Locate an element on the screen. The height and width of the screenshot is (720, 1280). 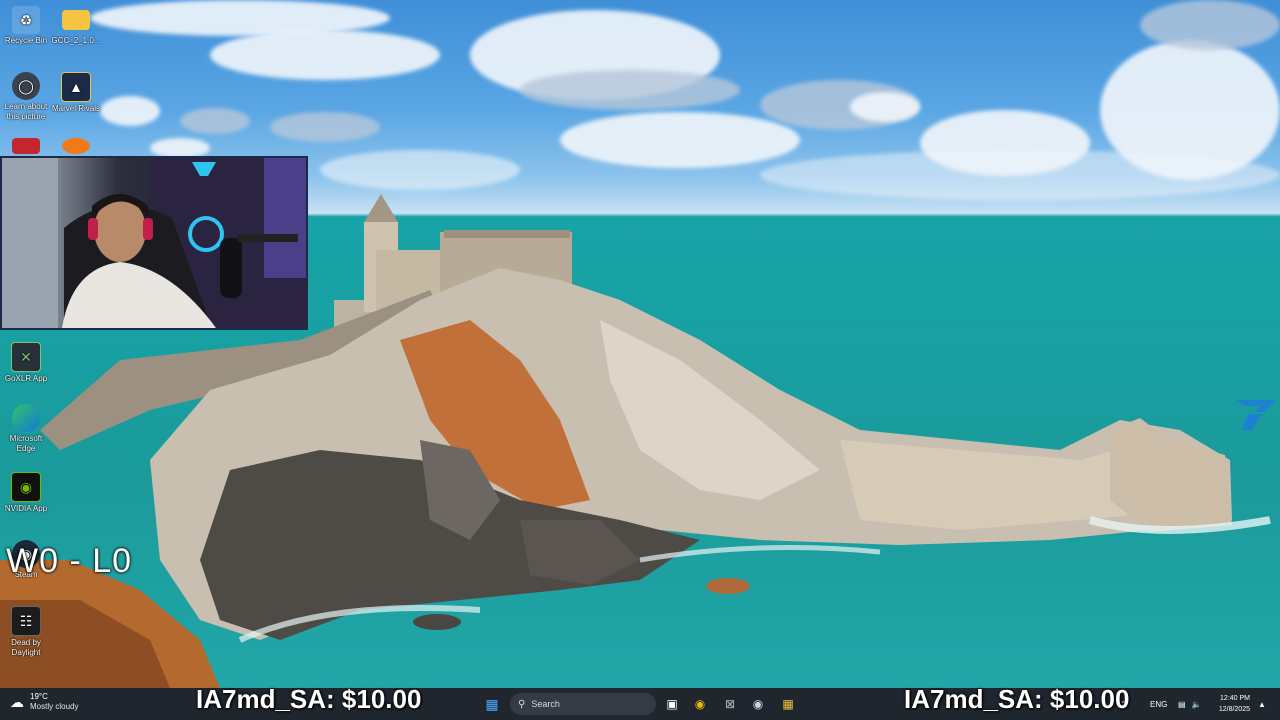
desktop-icon-marvel-rivals: ▲ Marvel Rivals is located at coordinates (76, 93).